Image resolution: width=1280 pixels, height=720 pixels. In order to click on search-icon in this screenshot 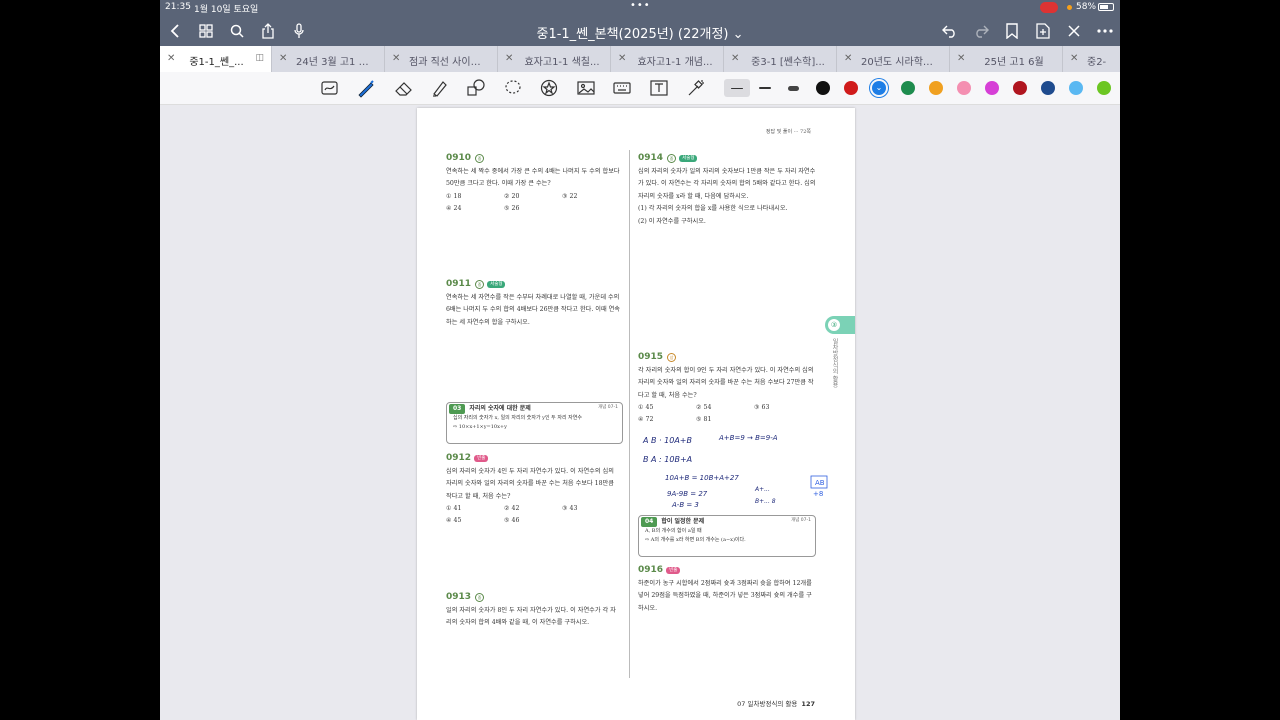, I will do `click(237, 31)`.